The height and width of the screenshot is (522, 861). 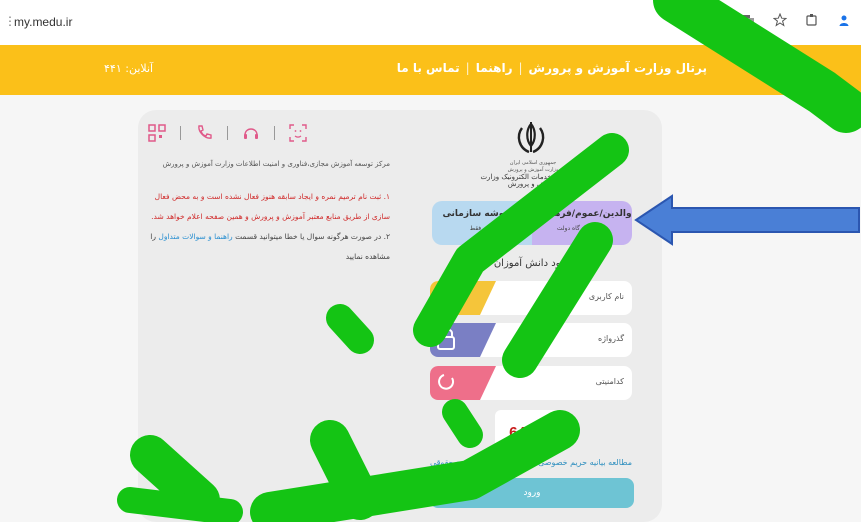 I want to click on online-counter: آنلاین: ۴۴۱, so click(x=128, y=68).